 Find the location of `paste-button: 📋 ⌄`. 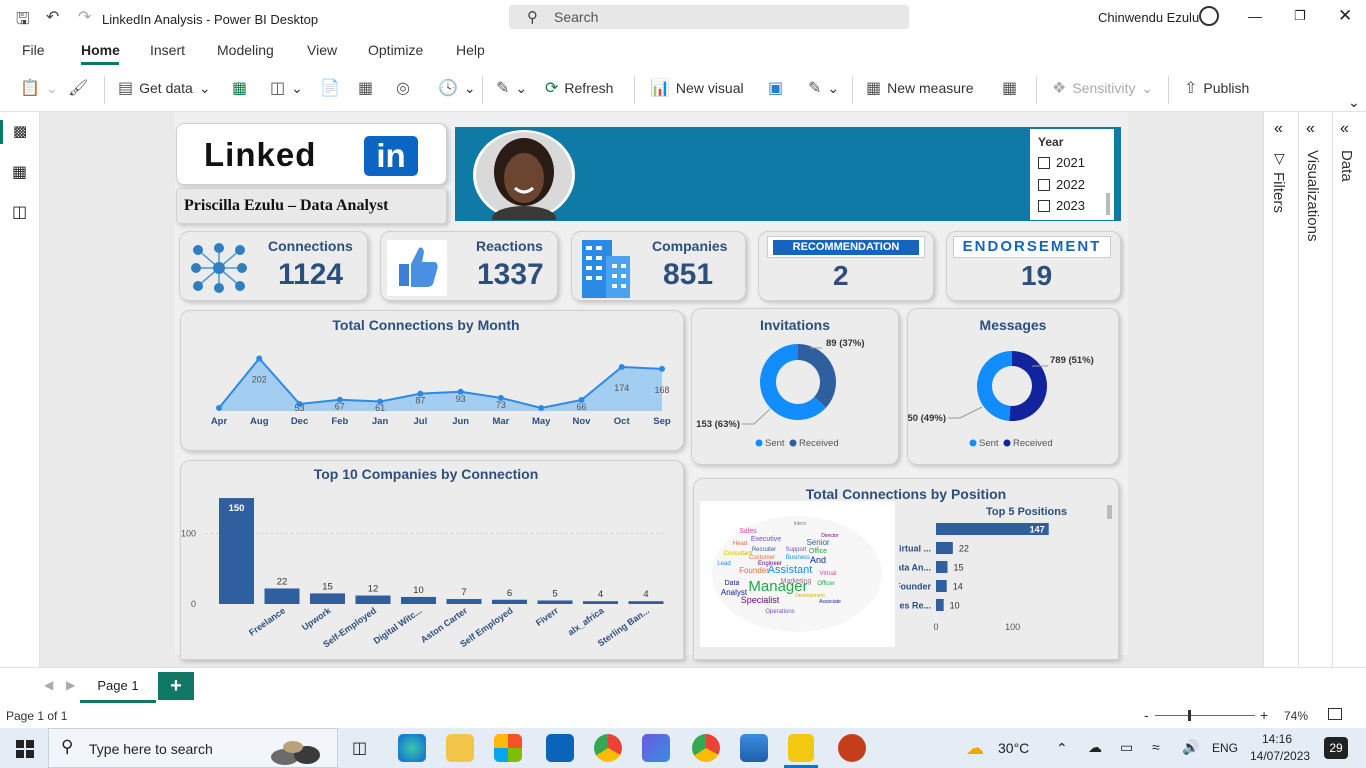

paste-button: 📋 ⌄ is located at coordinates (39, 88).